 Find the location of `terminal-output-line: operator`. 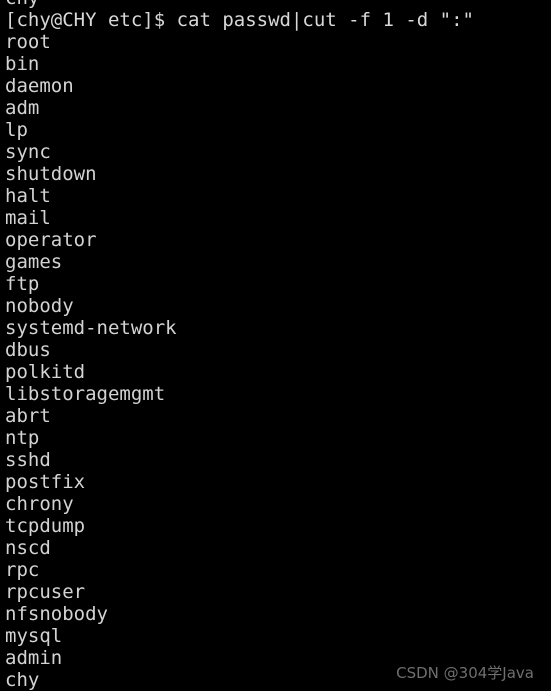

terminal-output-line: operator is located at coordinates (51, 240).